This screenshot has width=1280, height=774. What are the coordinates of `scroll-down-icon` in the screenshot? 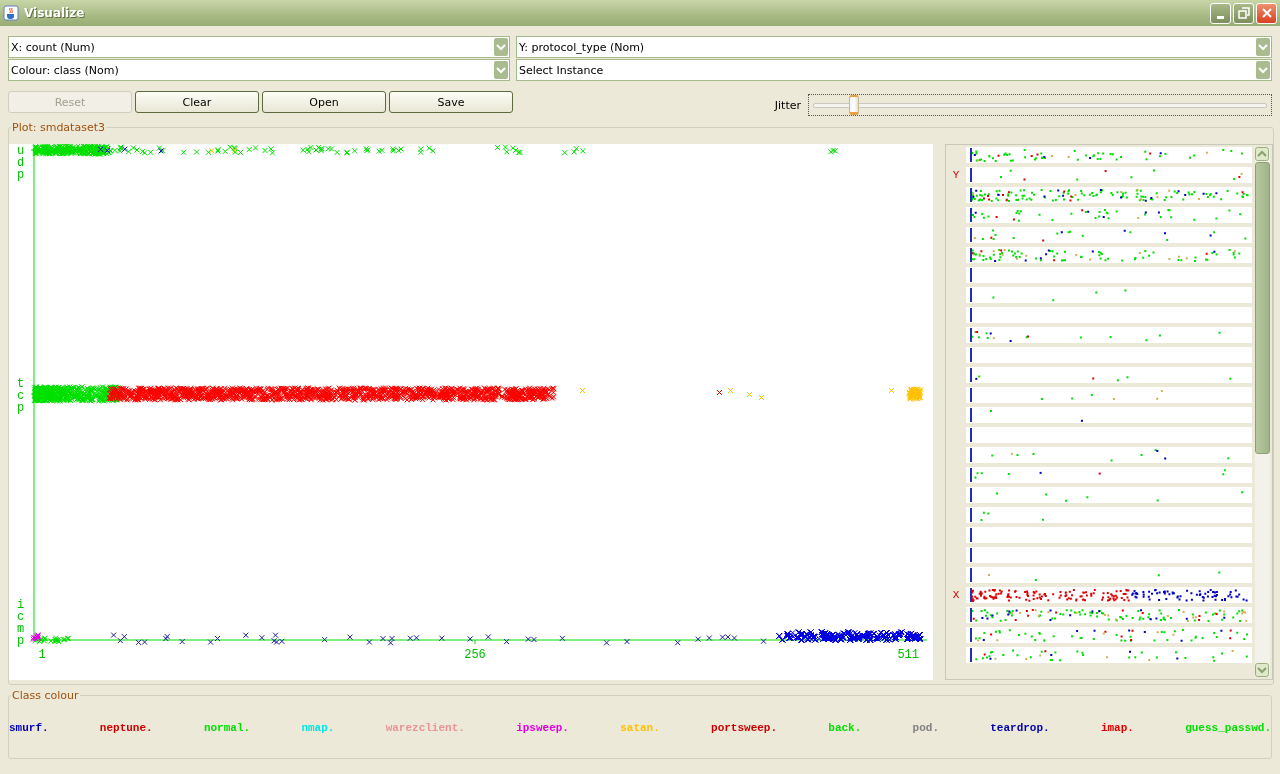 It's located at (1262, 670).